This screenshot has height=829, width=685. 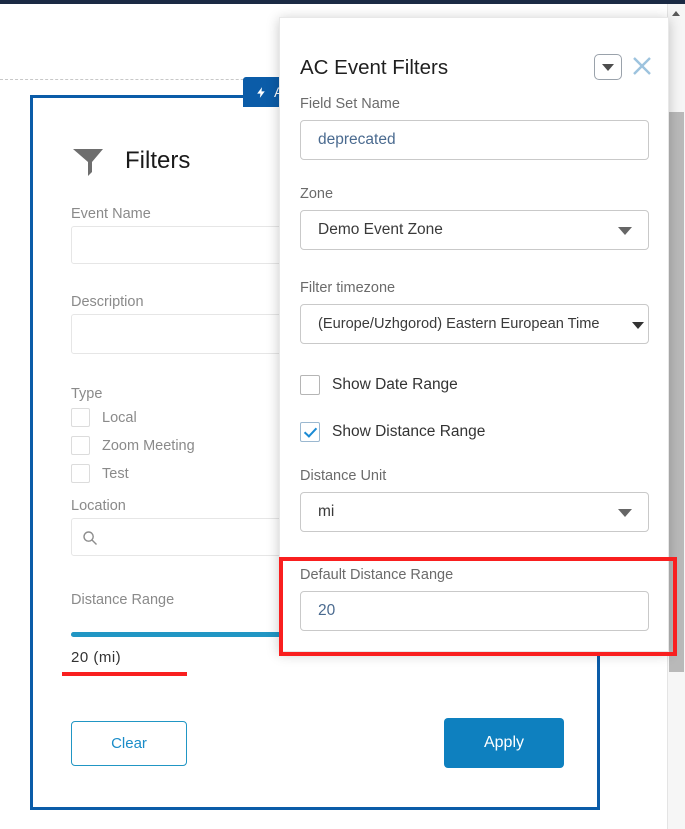 I want to click on chevron-down-icon-distance-unit, so click(x=625, y=513).